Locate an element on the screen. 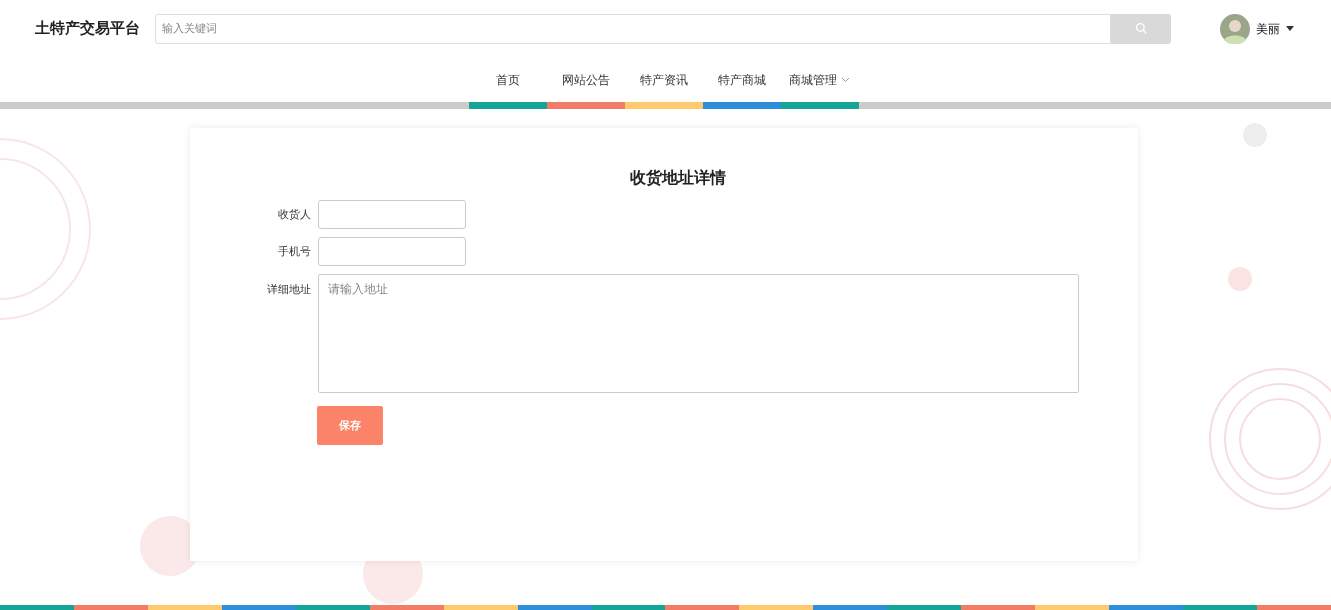  avatar-icon is located at coordinates (1235, 28).